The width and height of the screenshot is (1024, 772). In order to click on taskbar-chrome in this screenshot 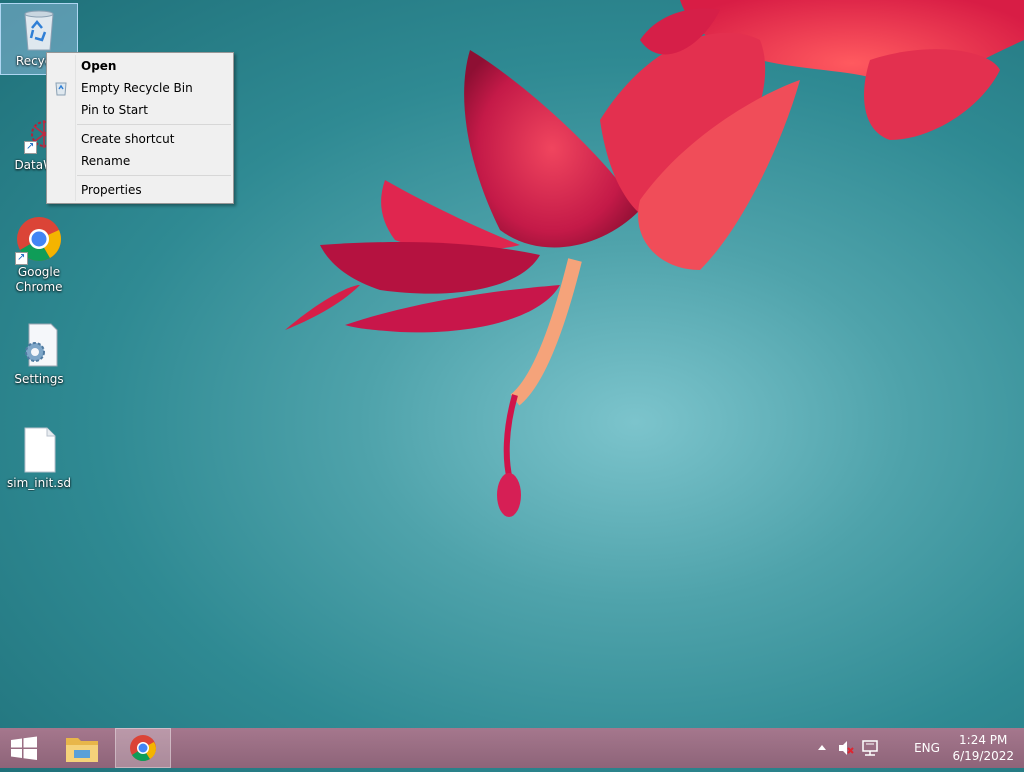, I will do `click(143, 748)`.